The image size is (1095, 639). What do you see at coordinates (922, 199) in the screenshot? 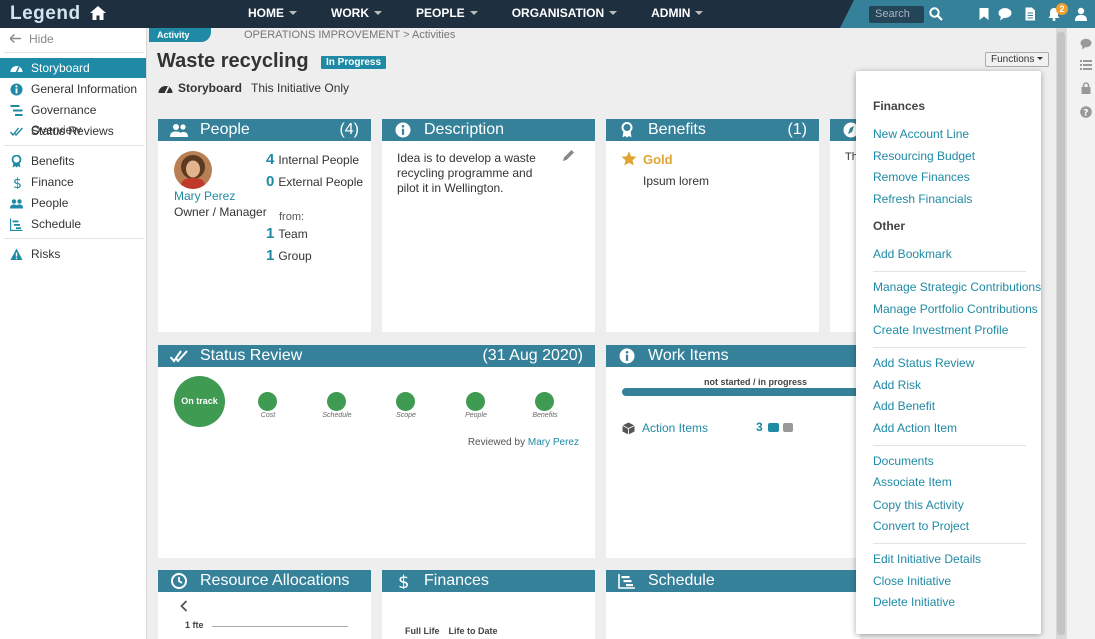
I see `menu-item-refresh-financials: Refresh Financials` at bounding box center [922, 199].